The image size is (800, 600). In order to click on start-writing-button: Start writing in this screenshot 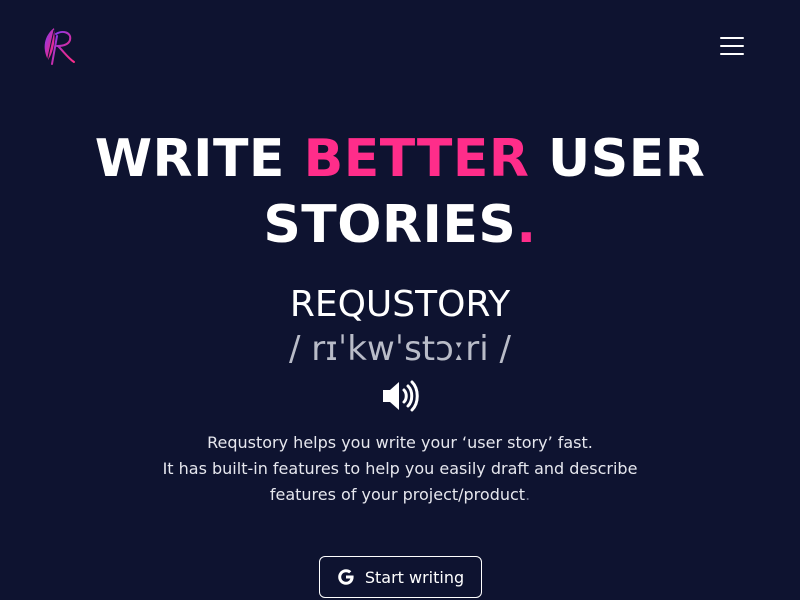, I will do `click(400, 577)`.